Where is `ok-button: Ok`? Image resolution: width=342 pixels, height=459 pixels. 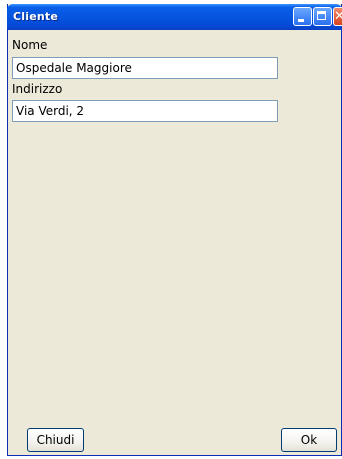 ok-button: Ok is located at coordinates (309, 440).